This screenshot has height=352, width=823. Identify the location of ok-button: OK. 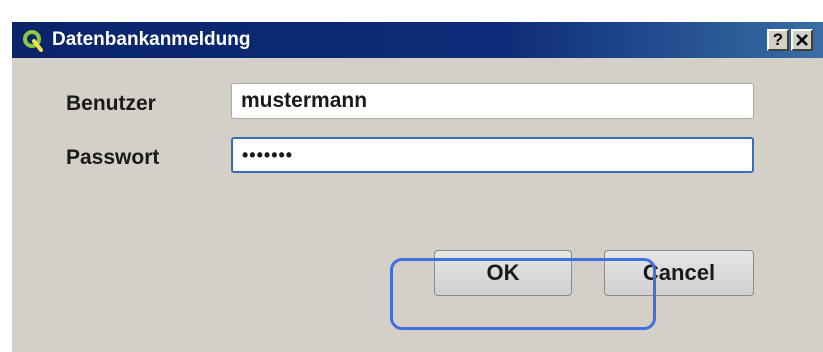
(503, 273).